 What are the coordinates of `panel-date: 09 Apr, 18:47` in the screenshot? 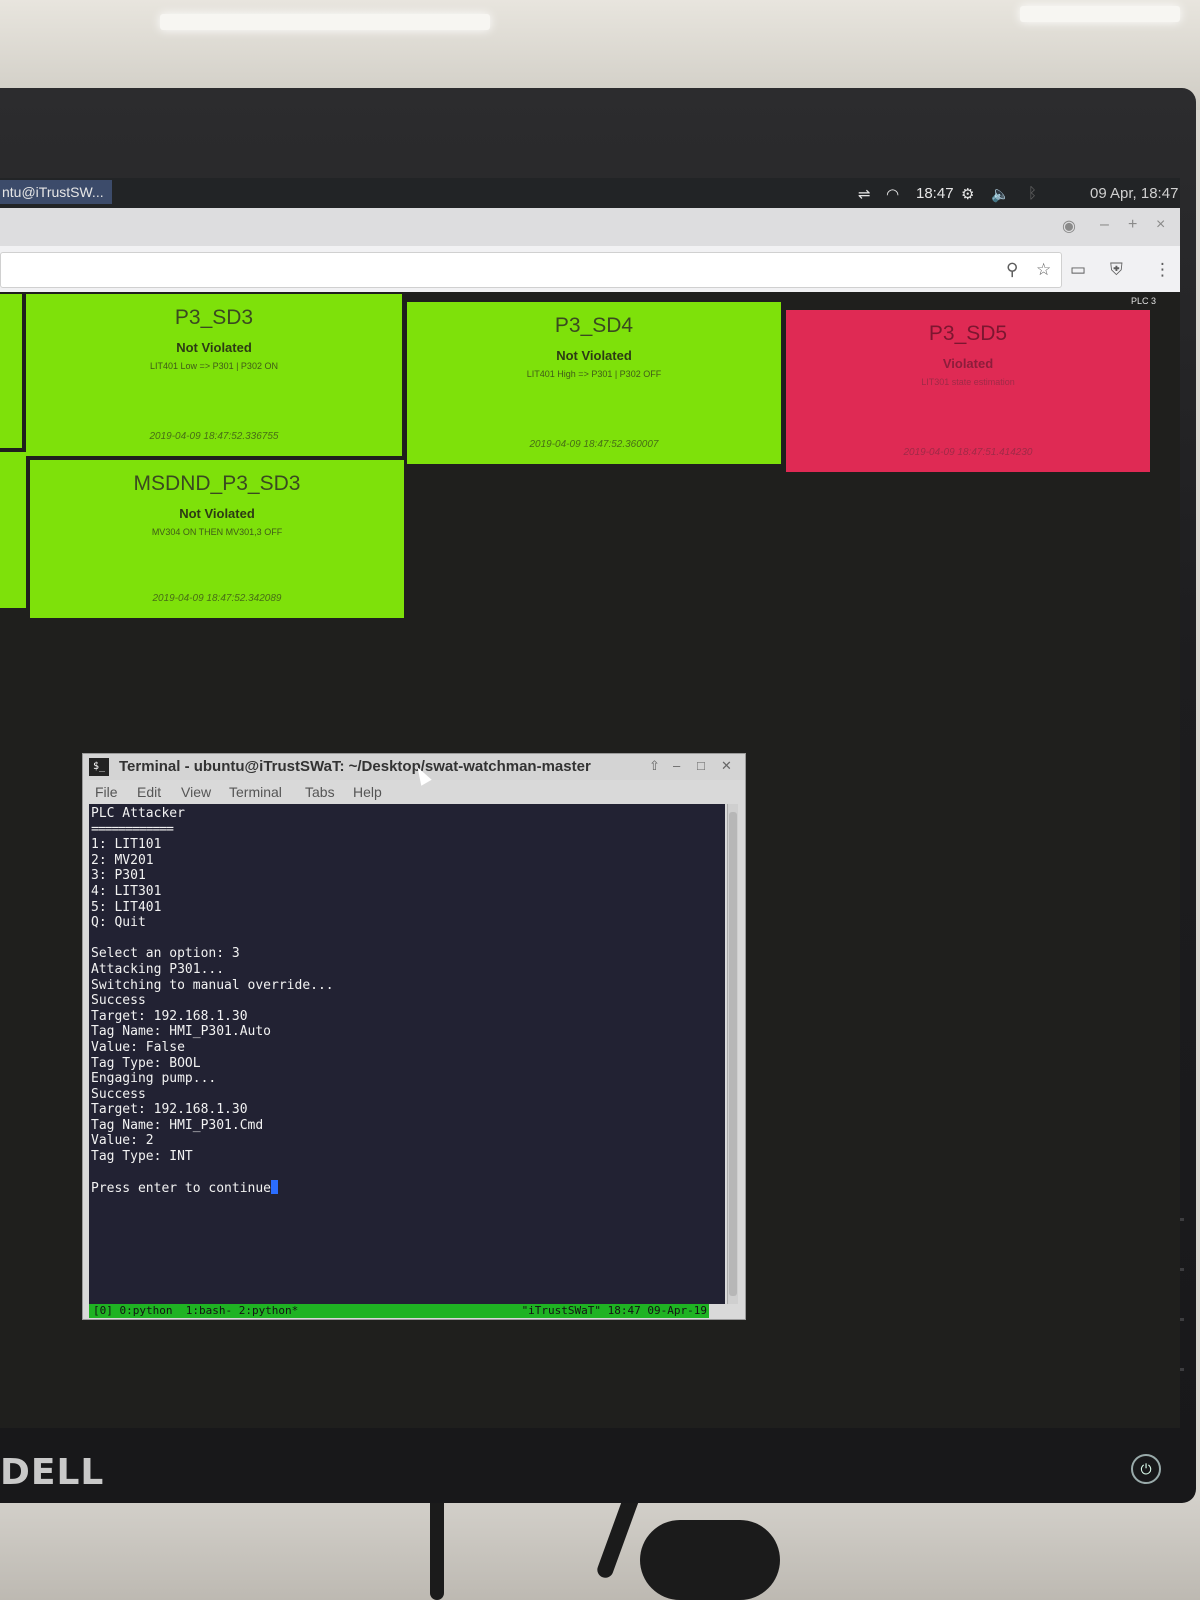 It's located at (1134, 193).